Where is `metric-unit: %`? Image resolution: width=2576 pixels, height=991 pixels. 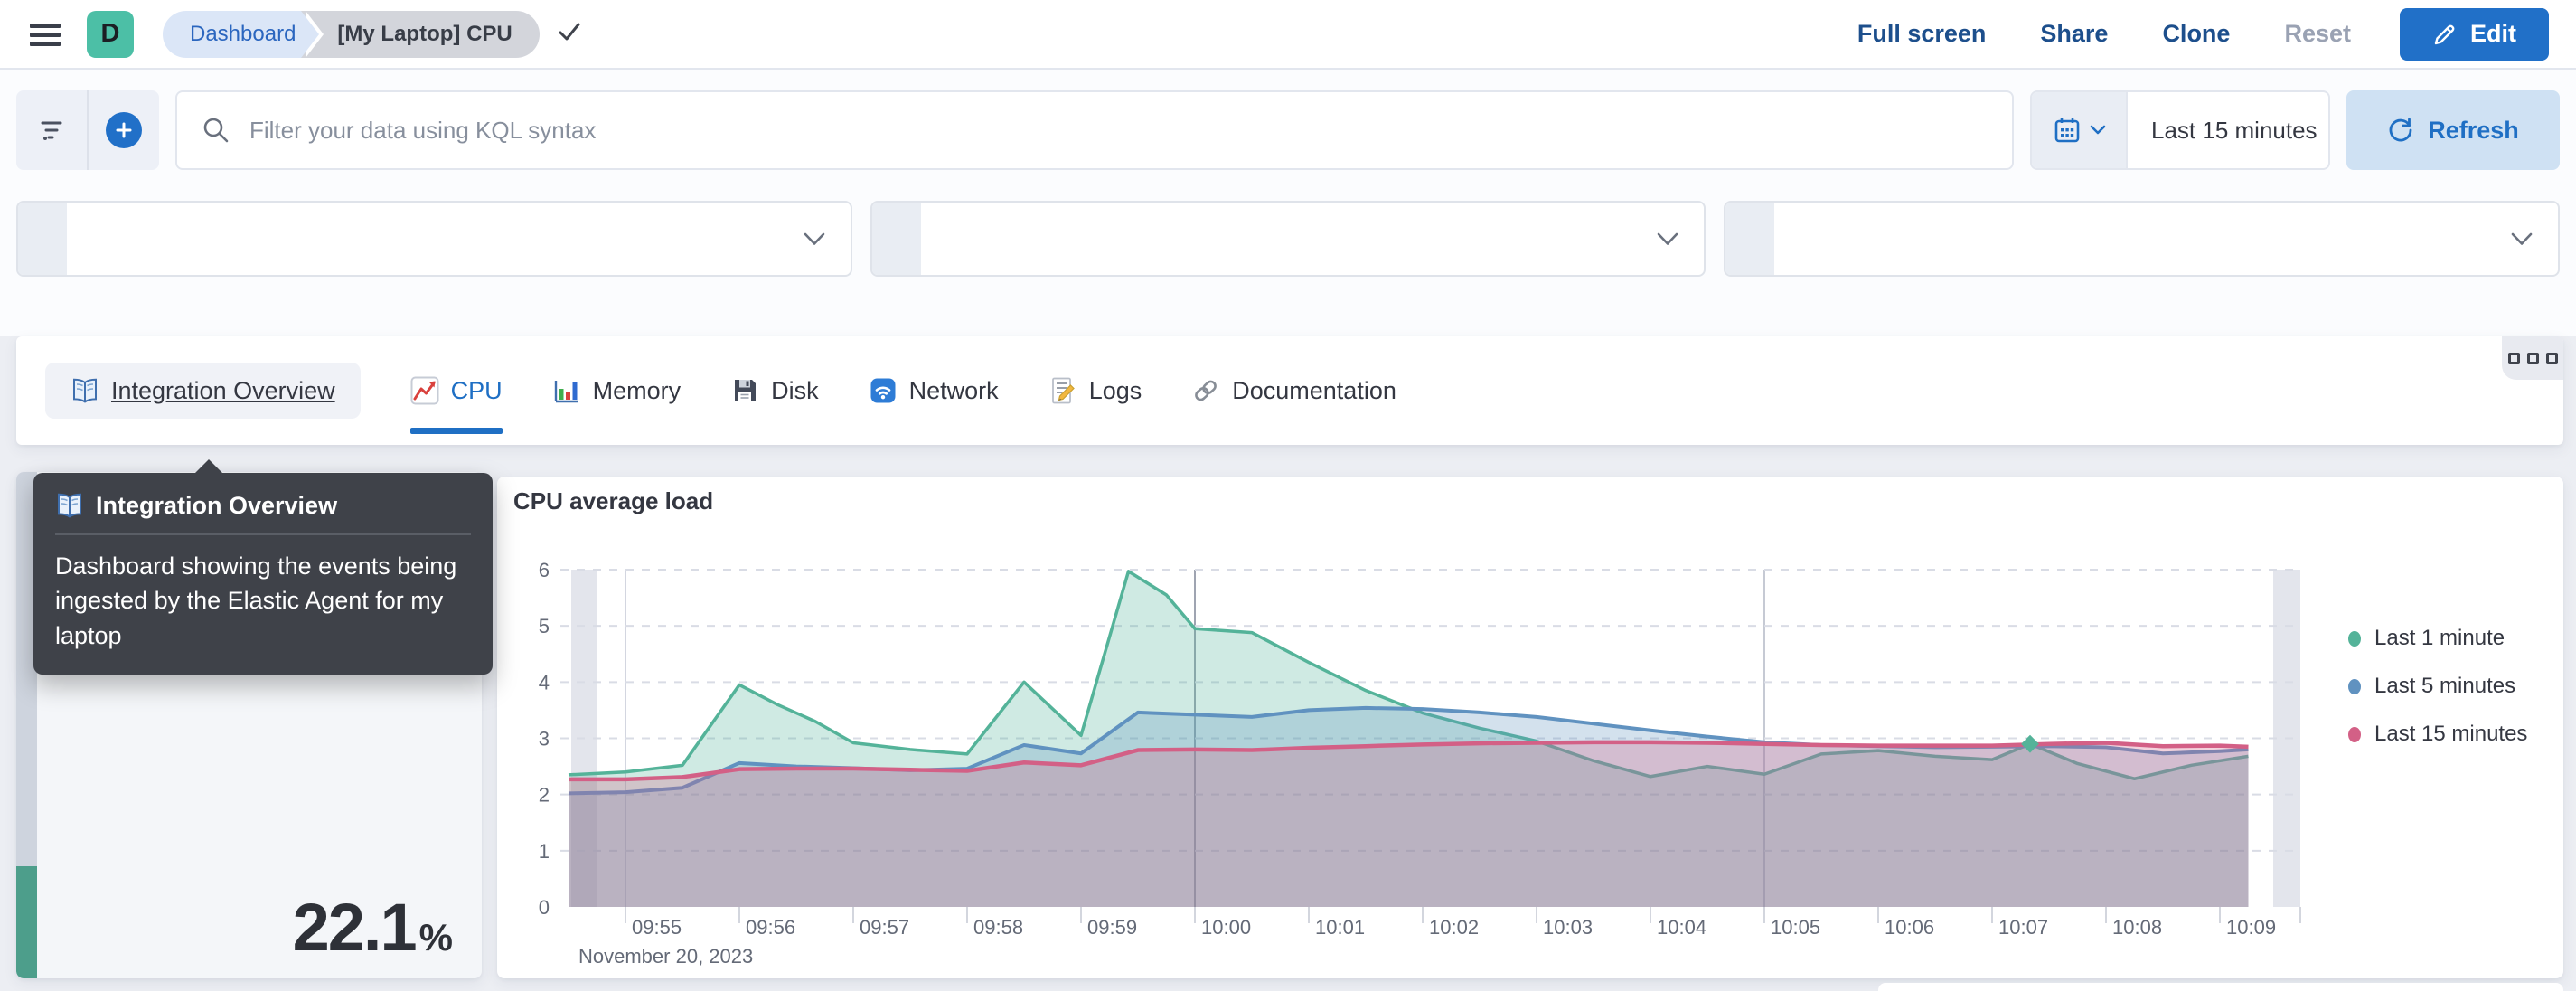
metric-unit: % is located at coordinates (435, 937).